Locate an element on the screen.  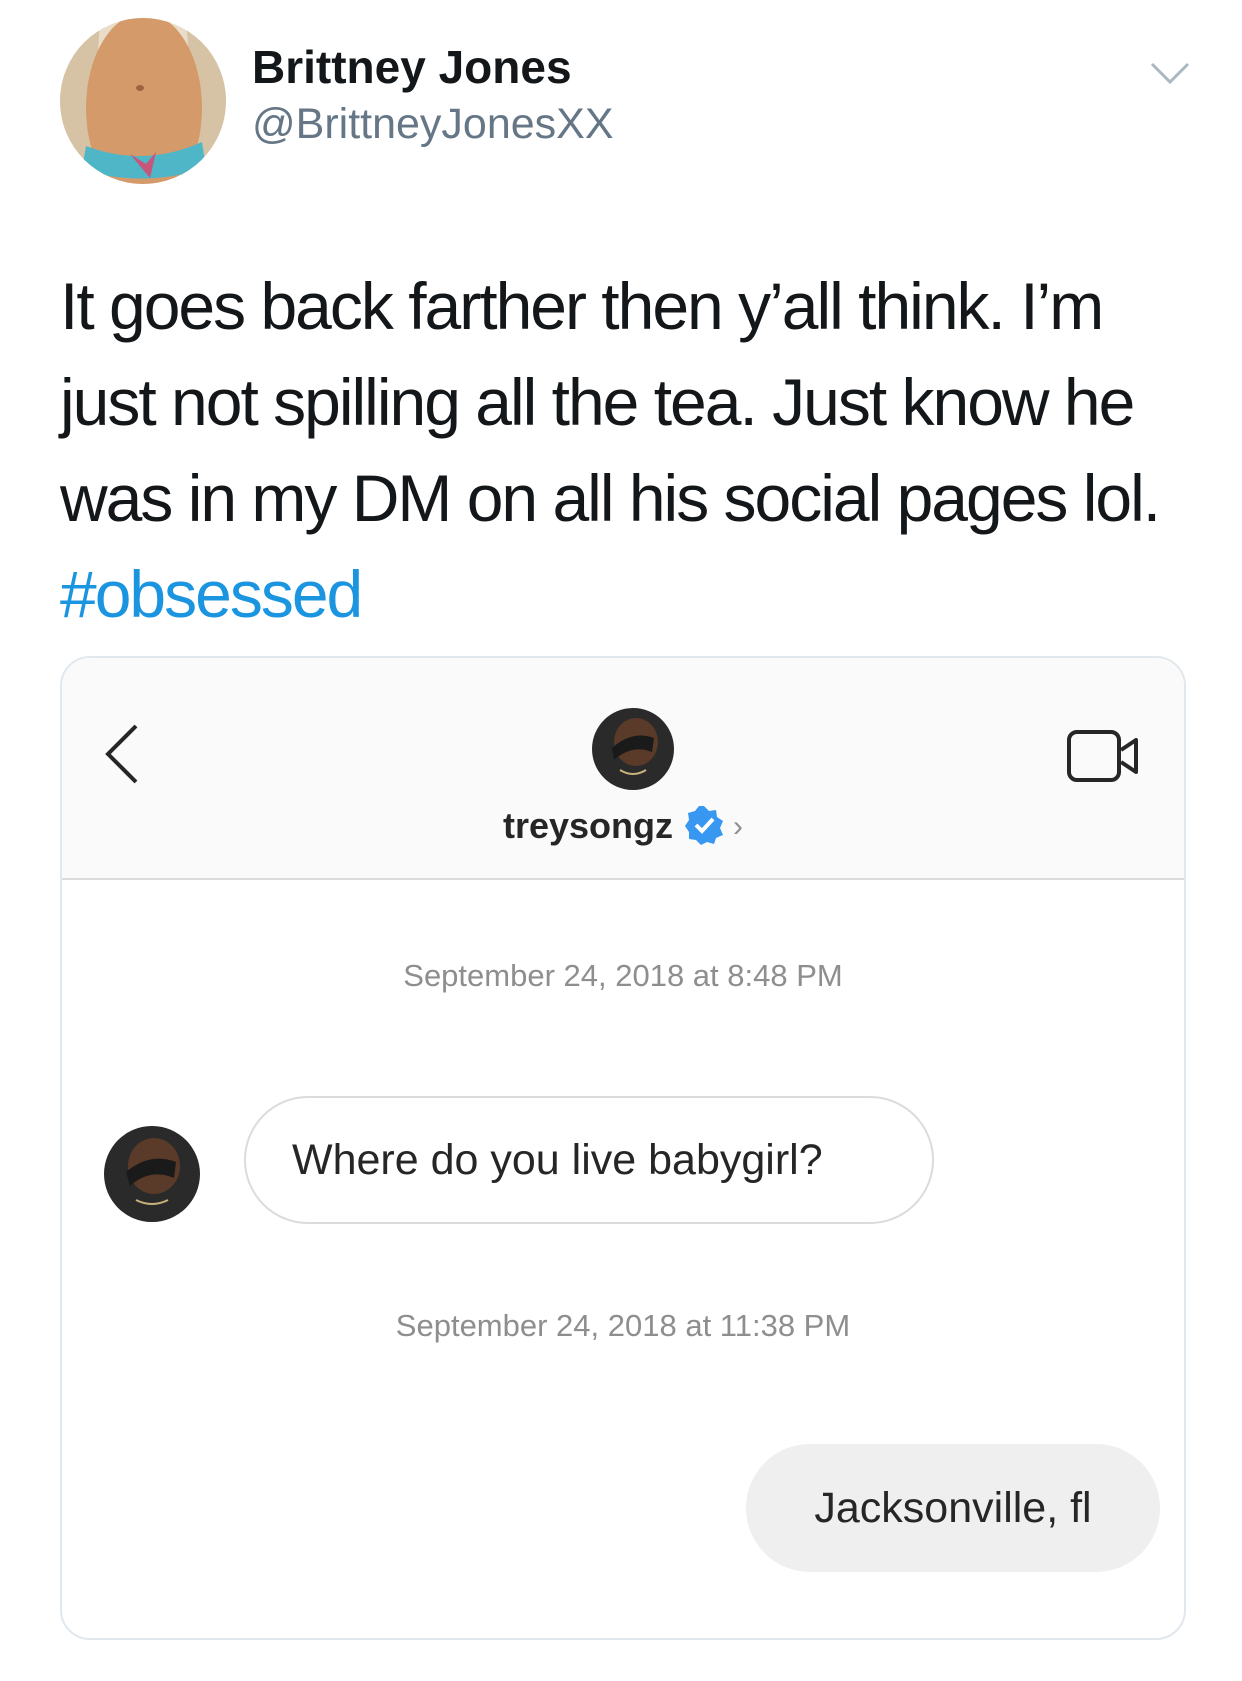
profile-photo is located at coordinates (143, 101).